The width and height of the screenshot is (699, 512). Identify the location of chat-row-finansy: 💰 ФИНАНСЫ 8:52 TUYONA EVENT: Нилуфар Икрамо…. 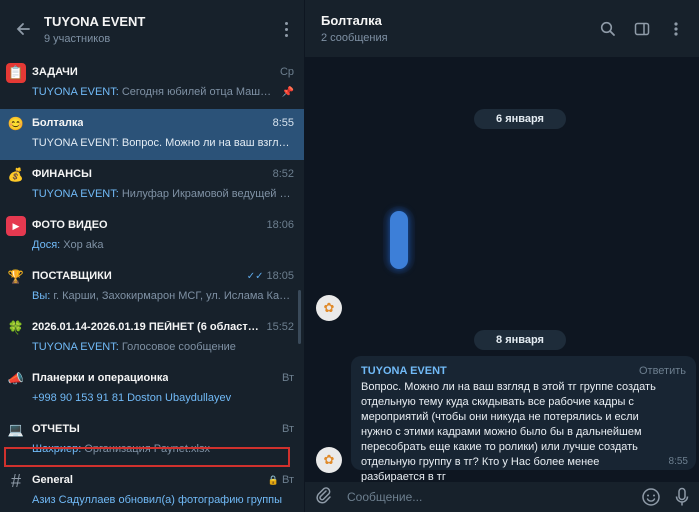
(152, 185).